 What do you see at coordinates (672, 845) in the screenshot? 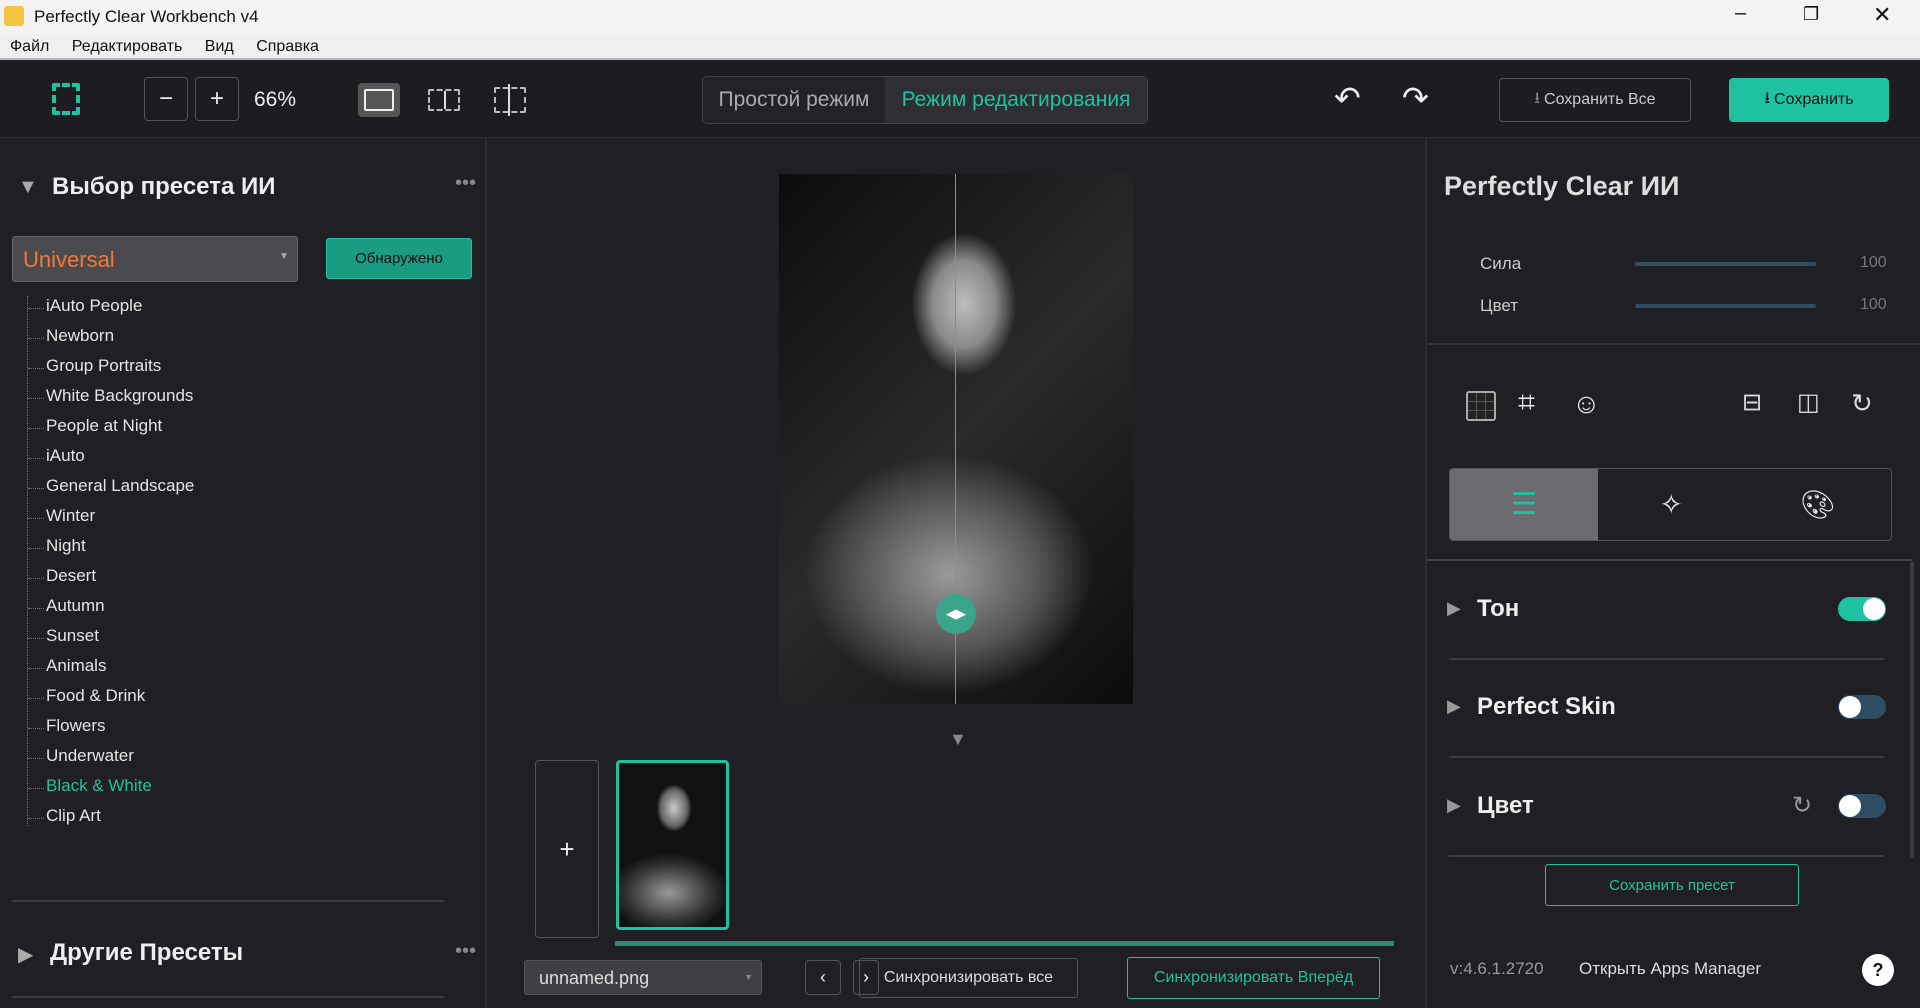
I see `image-thumbnail` at bounding box center [672, 845].